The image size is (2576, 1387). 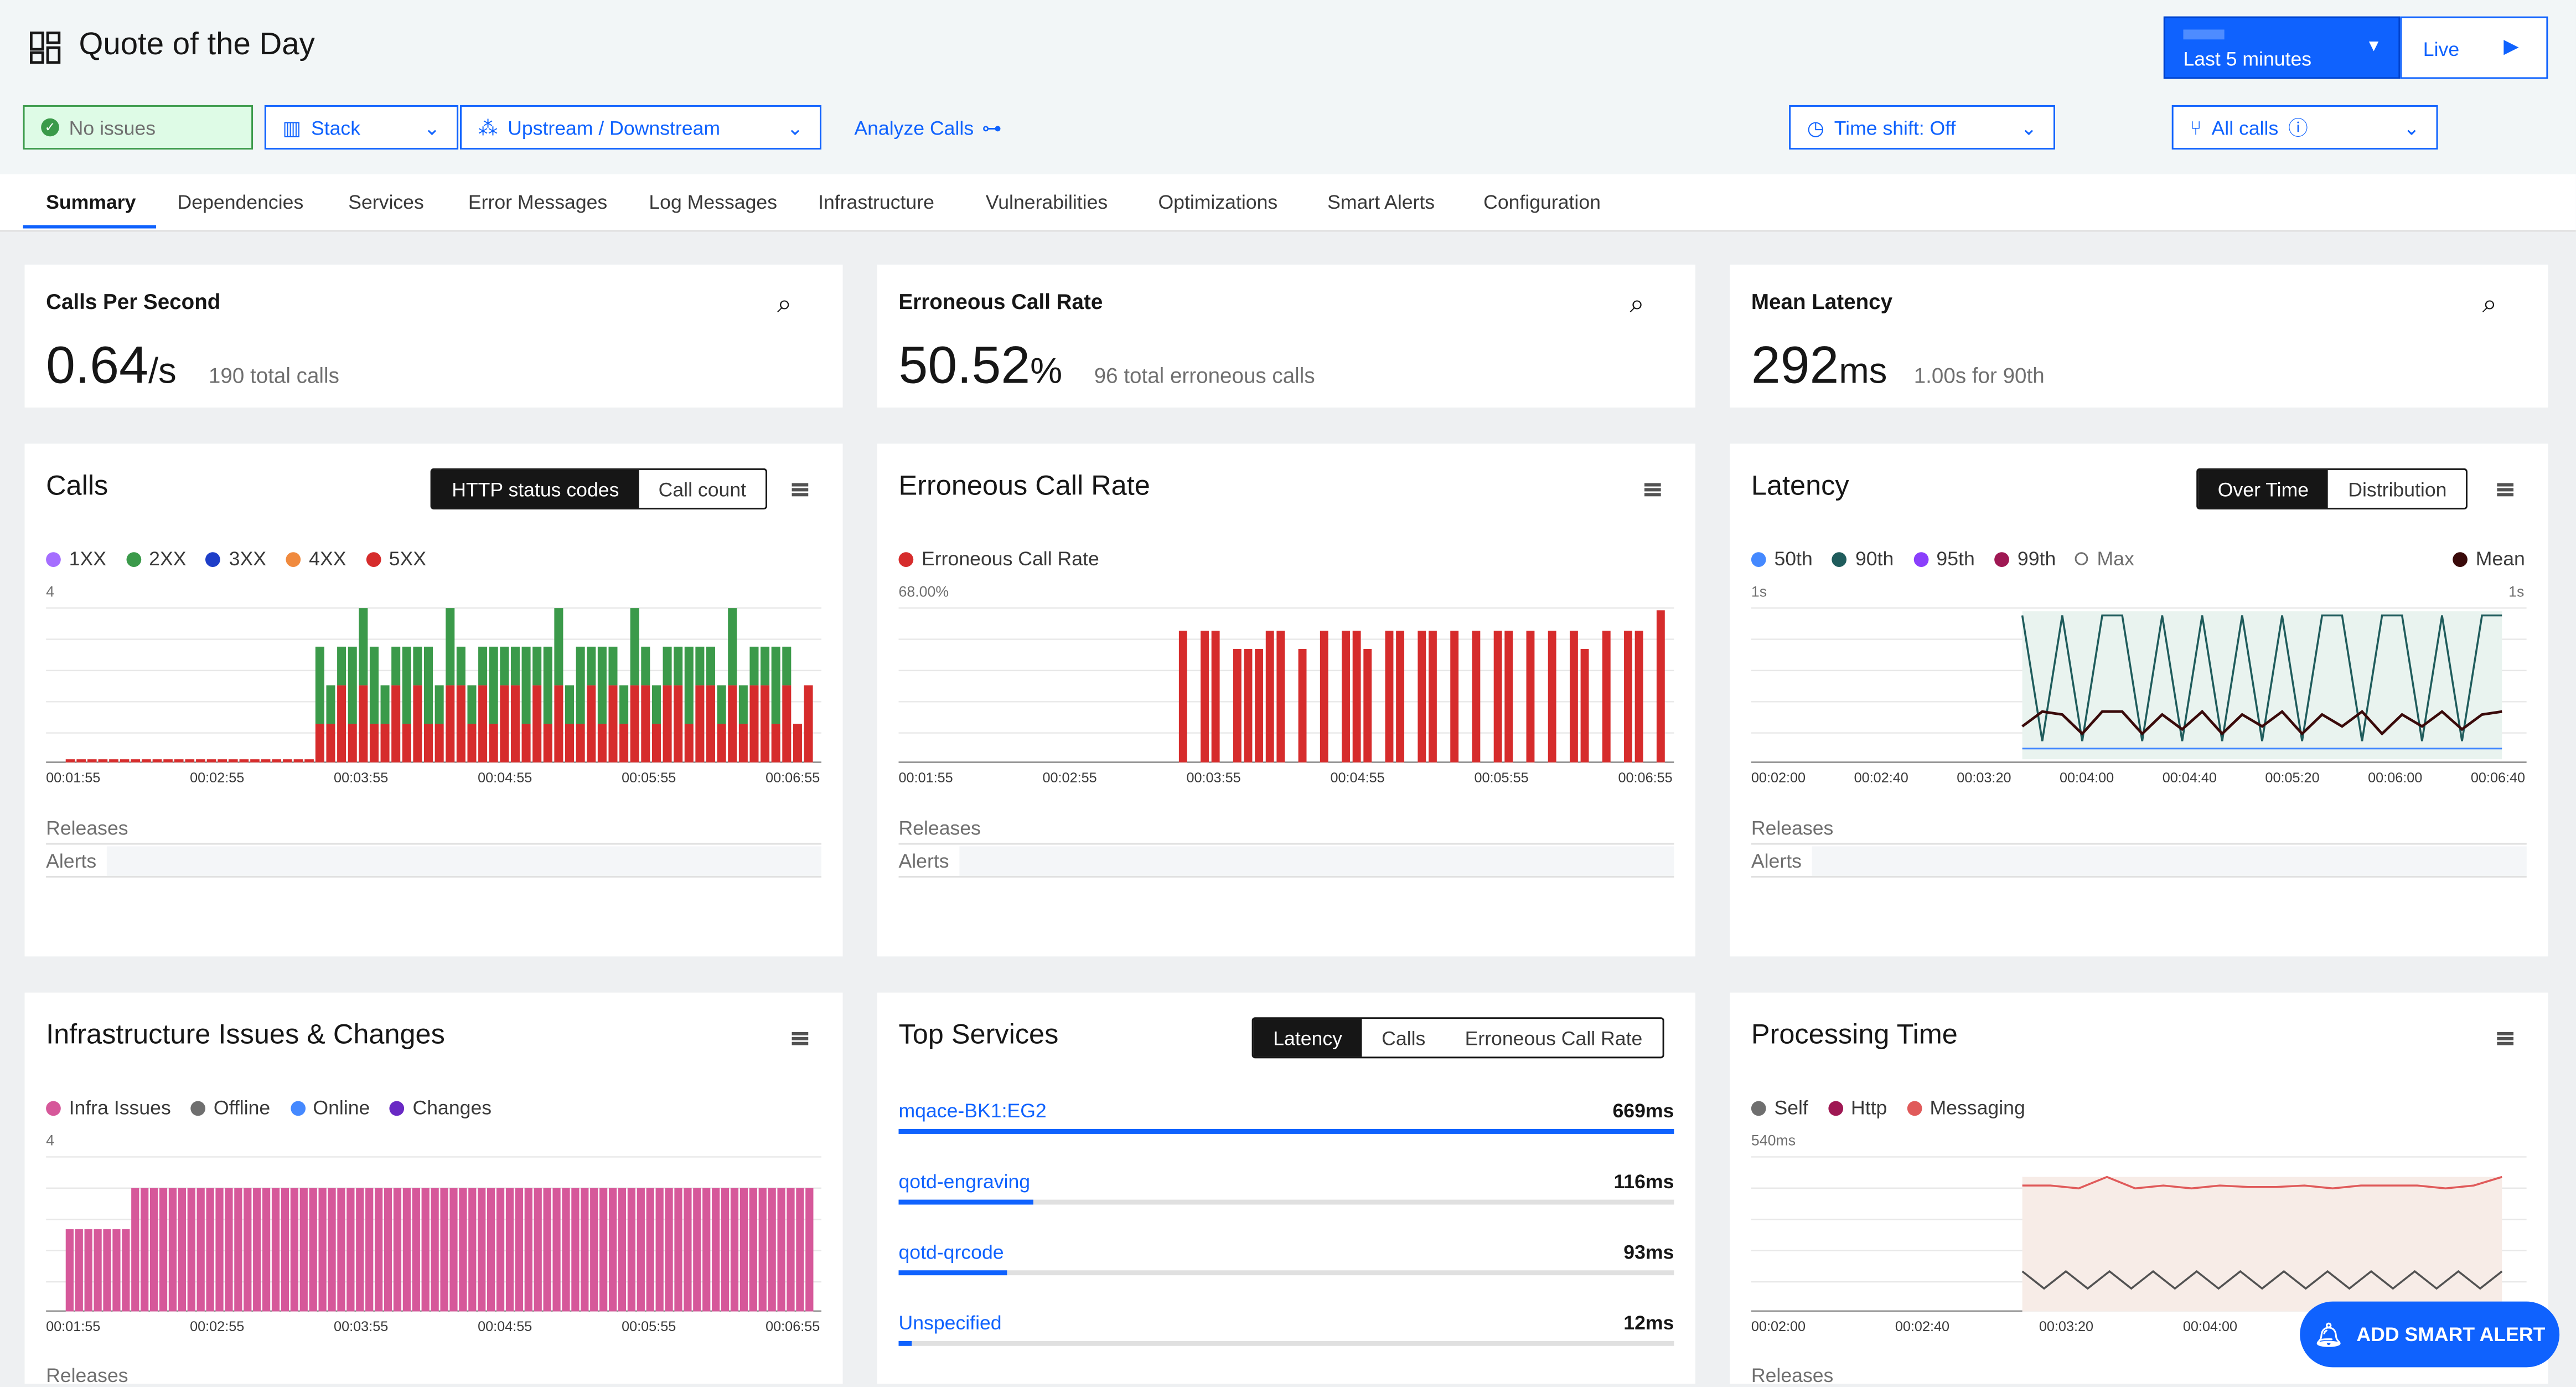 I want to click on service-link: Unspecified, so click(x=949, y=1322).